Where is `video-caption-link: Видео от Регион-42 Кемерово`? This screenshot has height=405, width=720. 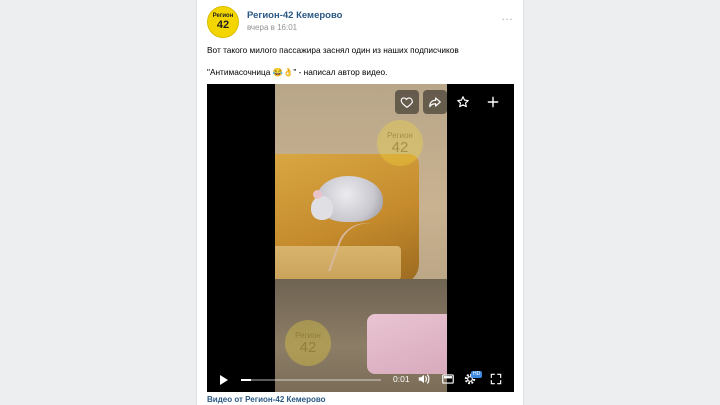
video-caption-link: Видео от Регион-42 Кемерово is located at coordinates (266, 399).